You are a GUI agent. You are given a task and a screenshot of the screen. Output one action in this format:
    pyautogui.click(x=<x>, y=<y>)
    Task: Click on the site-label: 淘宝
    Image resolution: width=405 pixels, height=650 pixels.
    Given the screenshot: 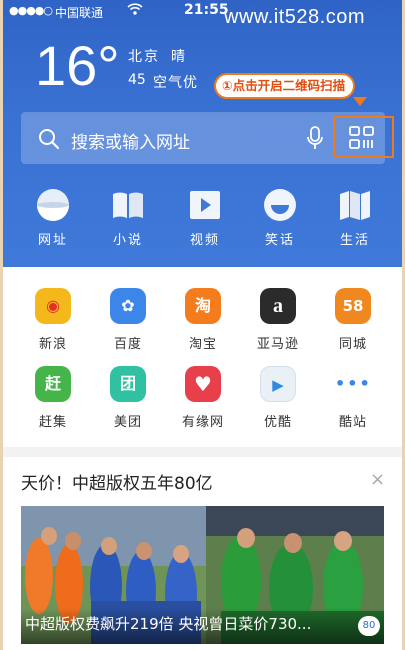 What is the action you would take?
    pyautogui.click(x=202, y=344)
    